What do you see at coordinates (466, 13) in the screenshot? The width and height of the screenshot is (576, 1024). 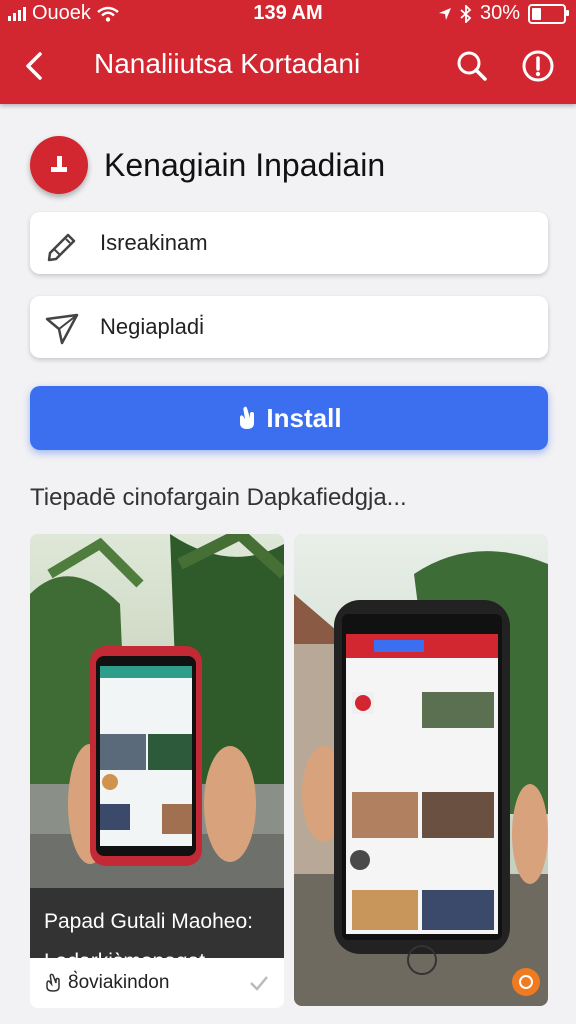 I see `bluetooth-icon` at bounding box center [466, 13].